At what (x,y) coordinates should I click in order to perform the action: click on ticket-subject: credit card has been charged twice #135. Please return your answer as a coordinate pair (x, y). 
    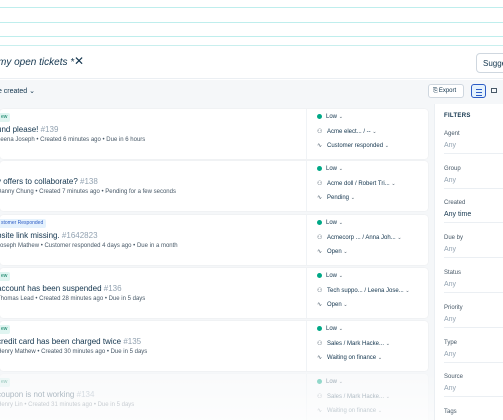
    Looking at the image, I should click on (70, 341).